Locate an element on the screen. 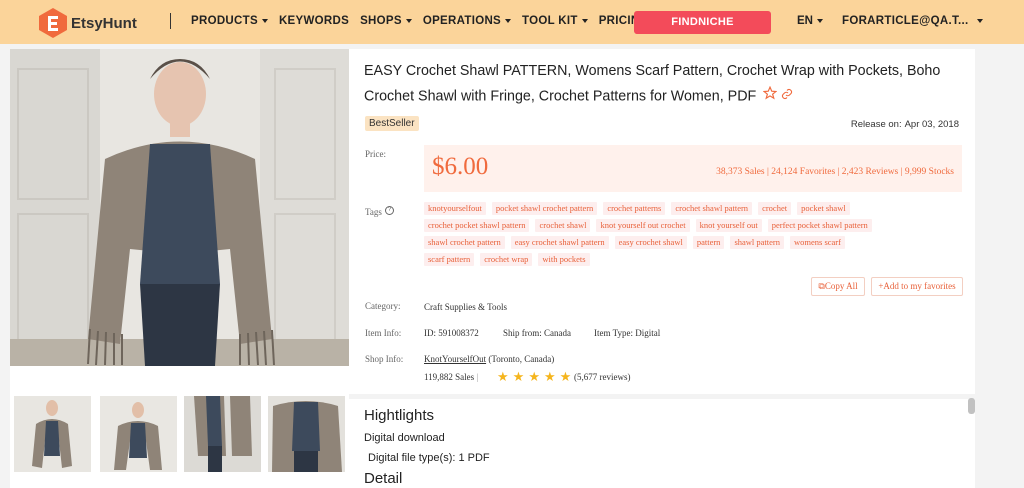 The height and width of the screenshot is (488, 1024). tag: crochet shawl is located at coordinates (563, 225).